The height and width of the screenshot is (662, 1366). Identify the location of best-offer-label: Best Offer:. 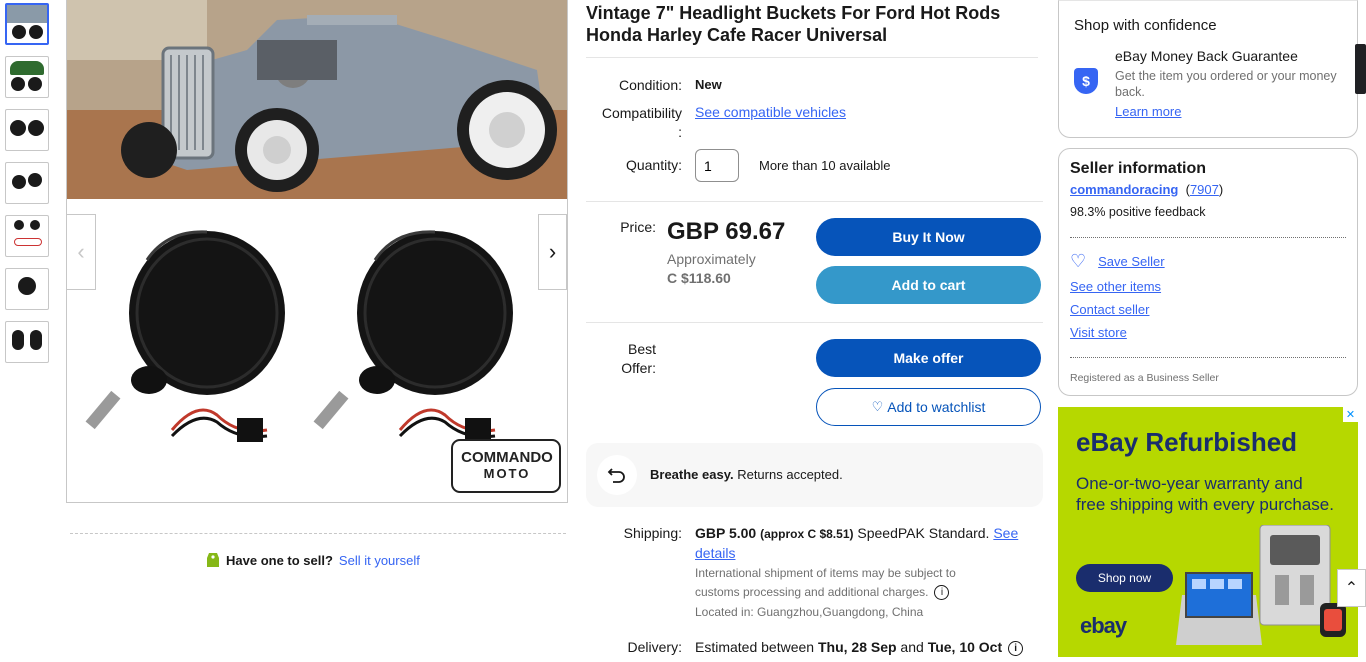
(638, 358).